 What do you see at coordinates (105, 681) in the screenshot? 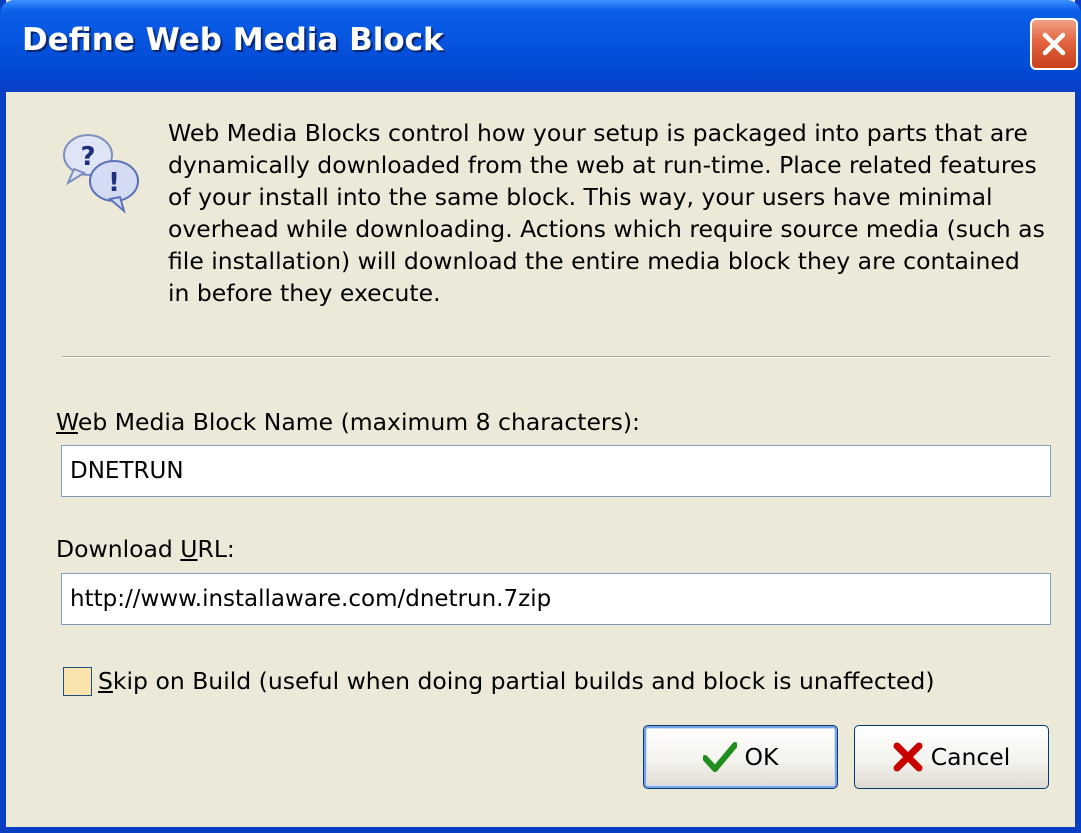
I see `skip-on-build-label-accel: S` at bounding box center [105, 681].